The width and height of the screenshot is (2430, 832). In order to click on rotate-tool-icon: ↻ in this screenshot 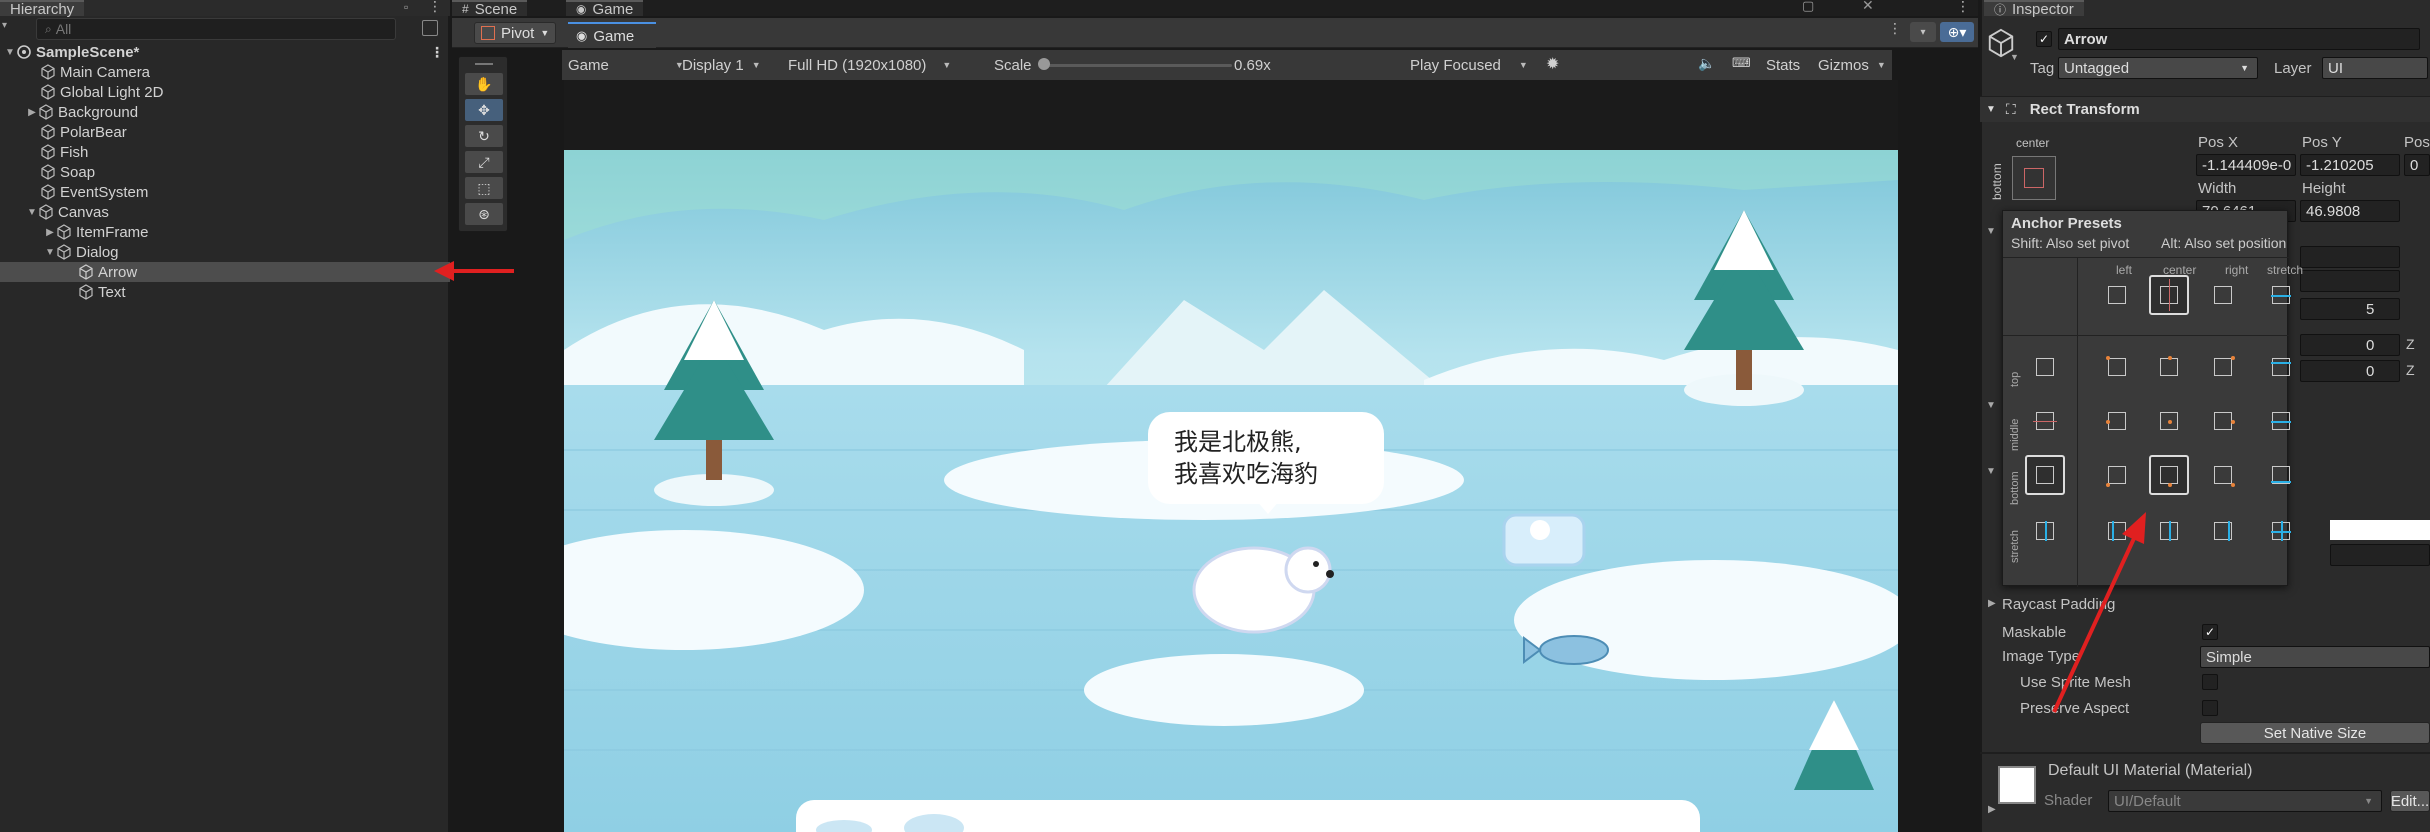, I will do `click(484, 136)`.